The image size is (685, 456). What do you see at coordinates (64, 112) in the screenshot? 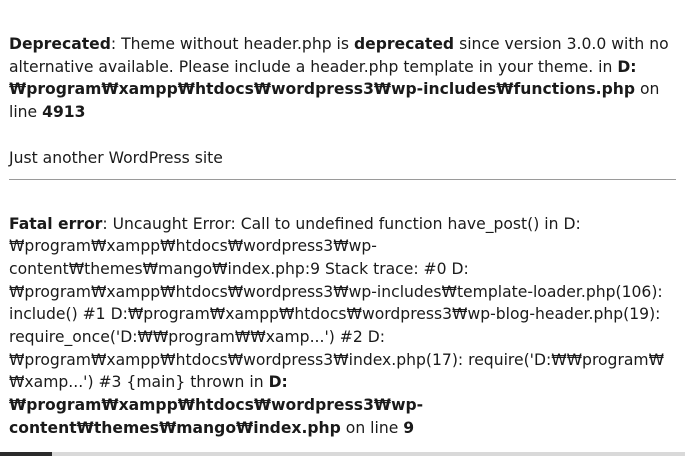
I see `deprecated-line-number: 4913` at bounding box center [64, 112].